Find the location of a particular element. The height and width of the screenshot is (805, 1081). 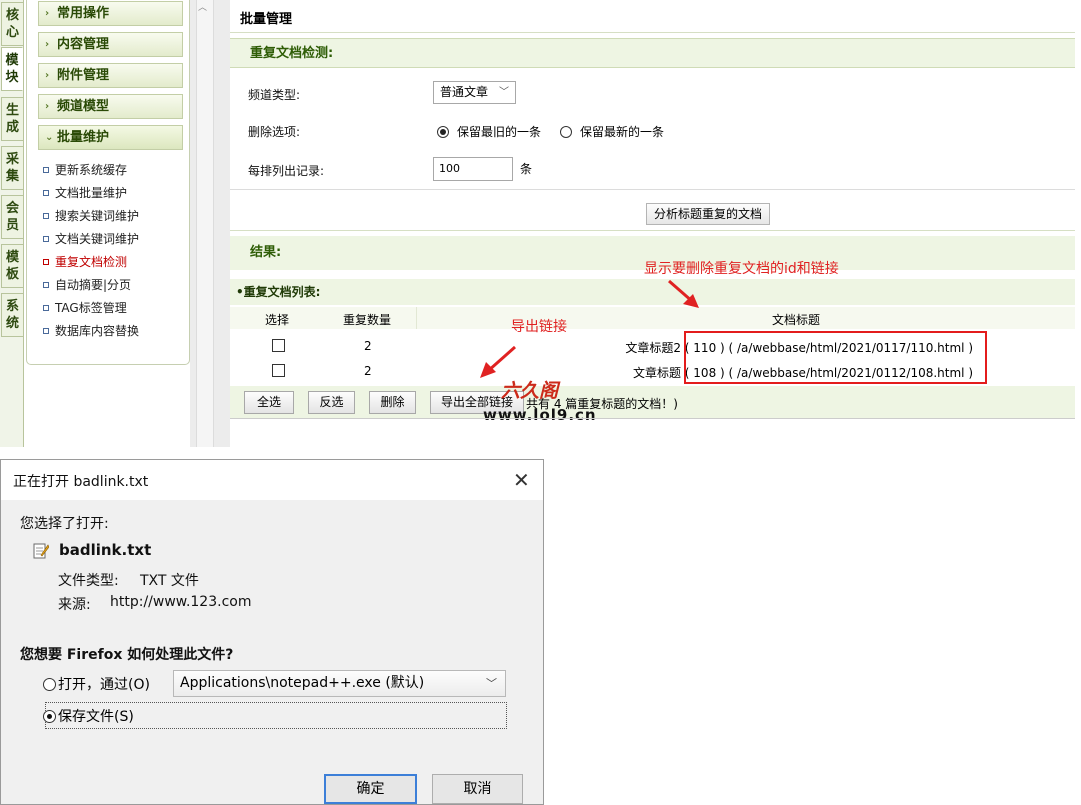

menu-attachment-mgmt: › 附件管理 is located at coordinates (110, 75).